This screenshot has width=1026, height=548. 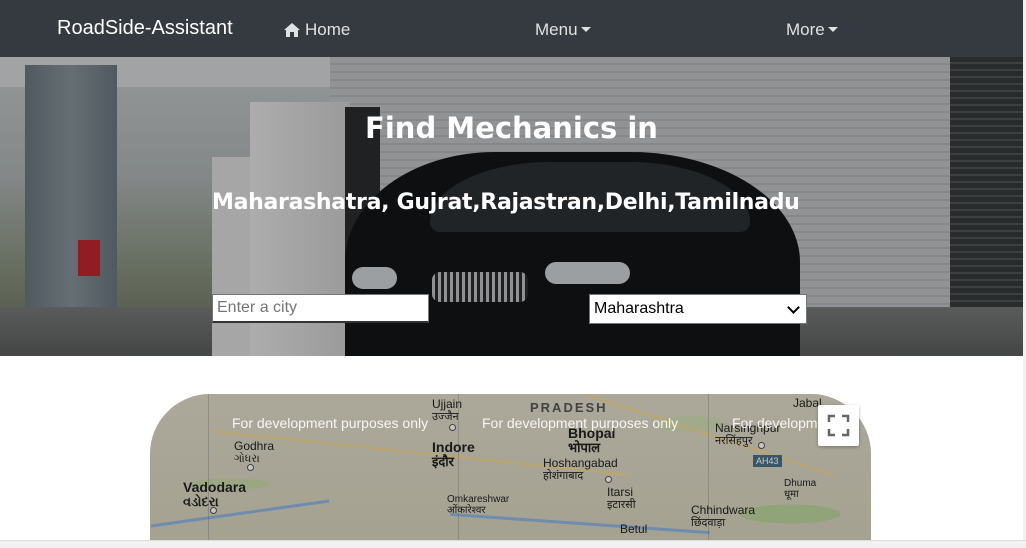 I want to click on state-select-value: Maharashtra, so click(x=639, y=308).